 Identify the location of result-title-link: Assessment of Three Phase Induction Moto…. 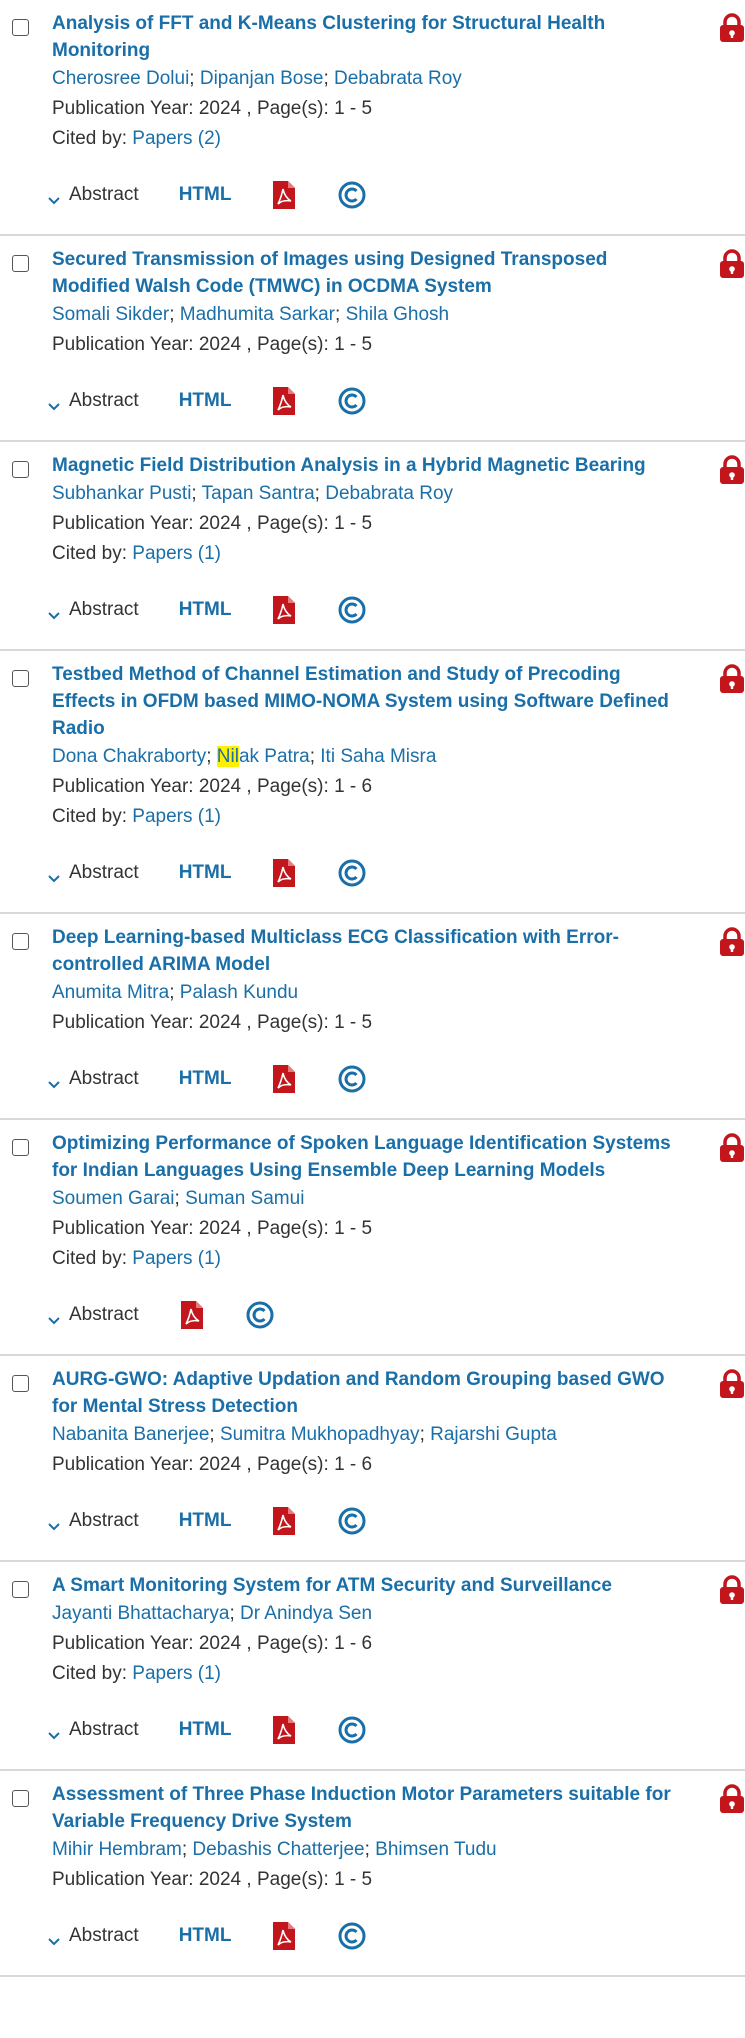
(368, 1808).